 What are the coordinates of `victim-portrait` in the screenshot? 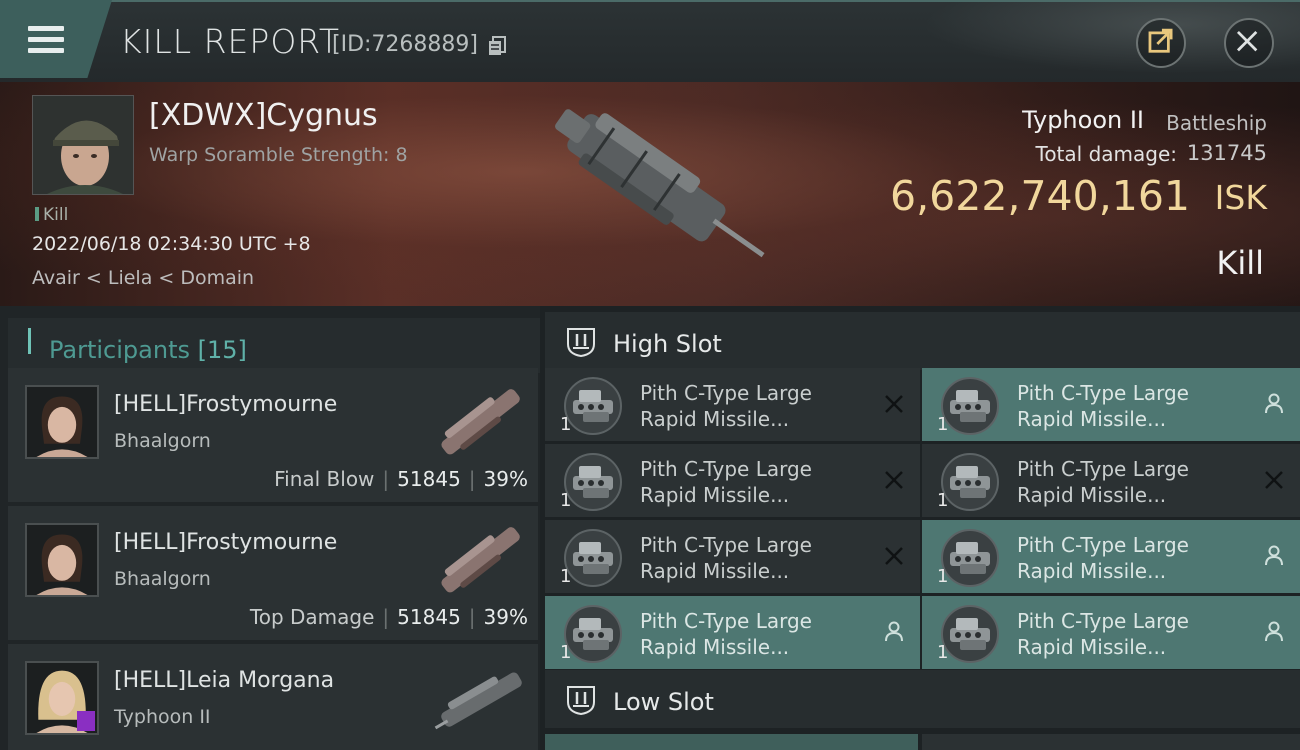 It's located at (83, 145).